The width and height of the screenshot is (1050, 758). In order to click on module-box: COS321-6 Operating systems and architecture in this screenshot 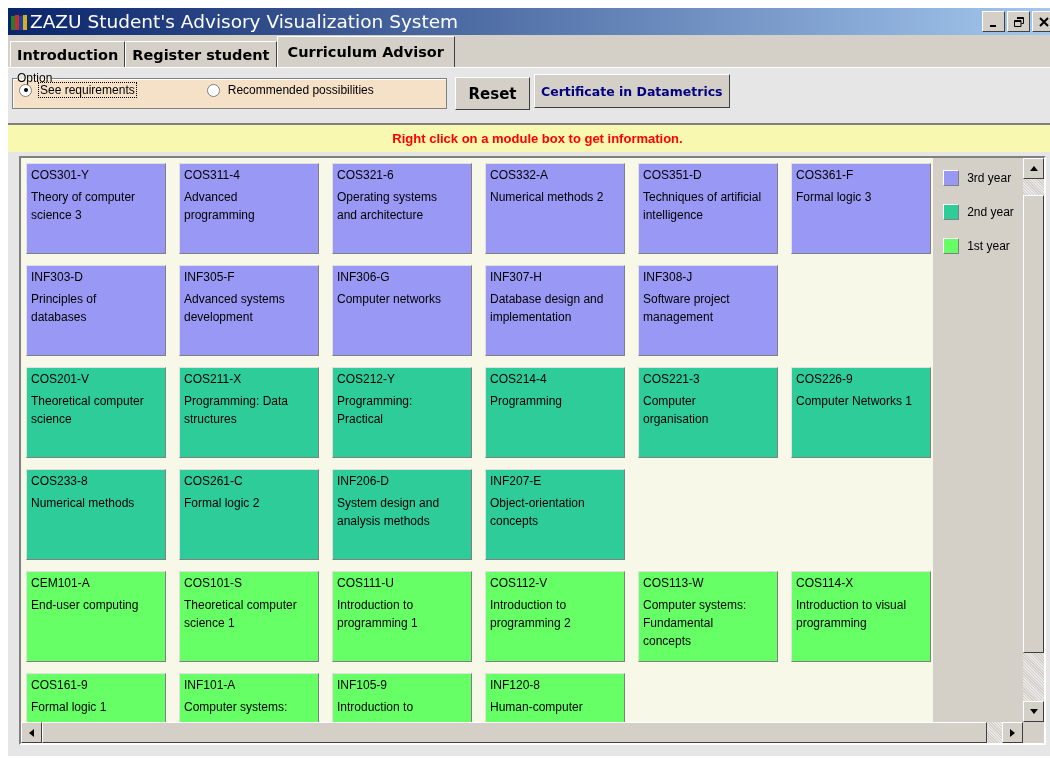, I will do `click(402, 208)`.